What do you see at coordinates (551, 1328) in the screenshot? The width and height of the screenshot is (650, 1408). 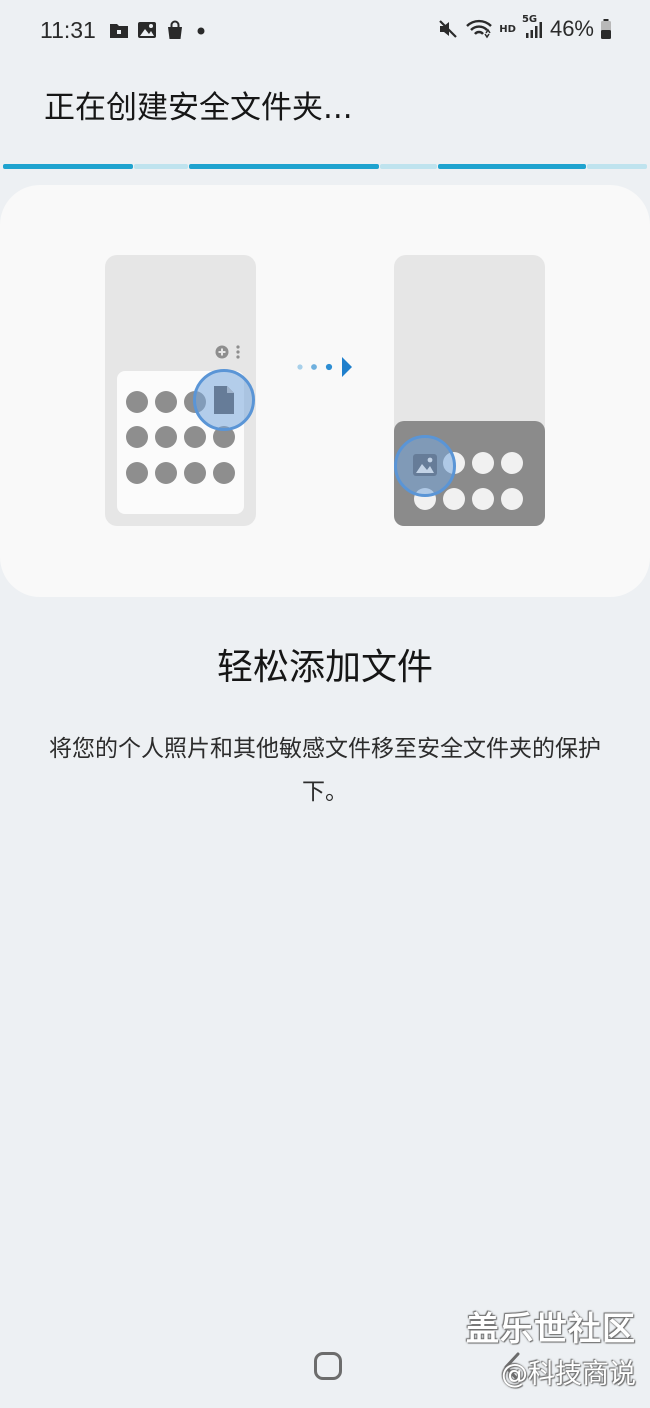 I see `watermark-title: 盖乐世社区` at bounding box center [551, 1328].